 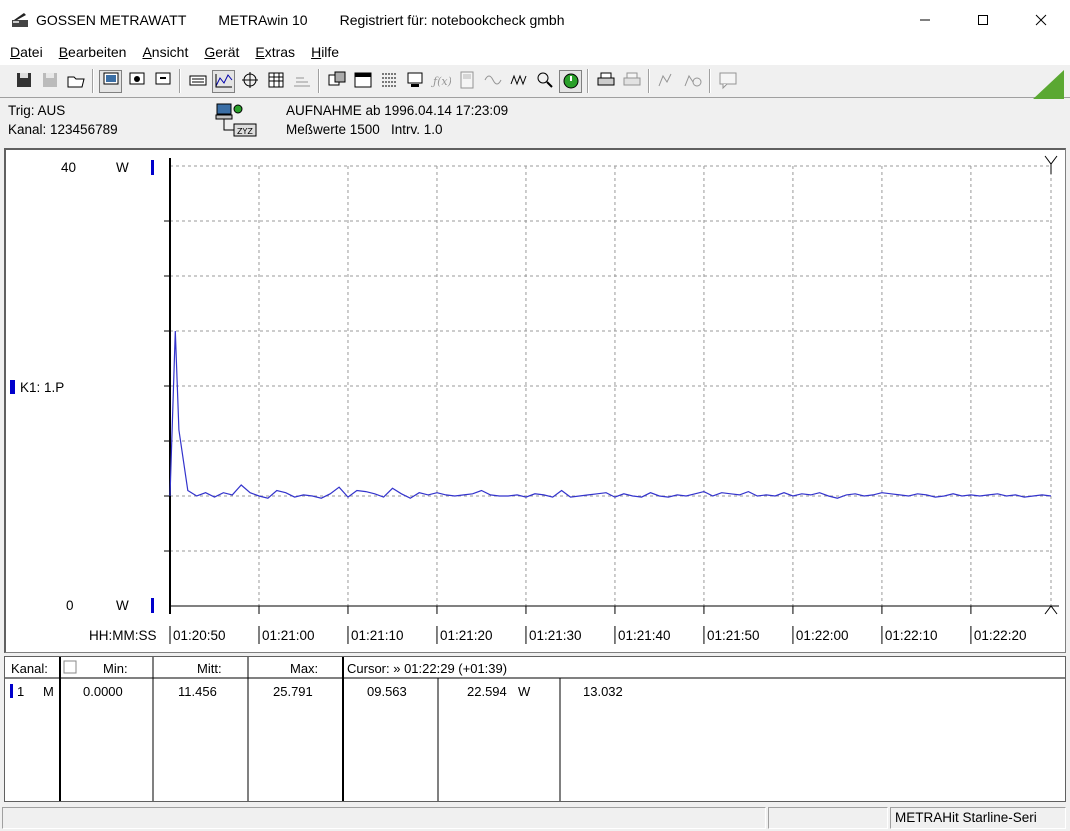 I want to click on computer-button, so click(x=414, y=81).